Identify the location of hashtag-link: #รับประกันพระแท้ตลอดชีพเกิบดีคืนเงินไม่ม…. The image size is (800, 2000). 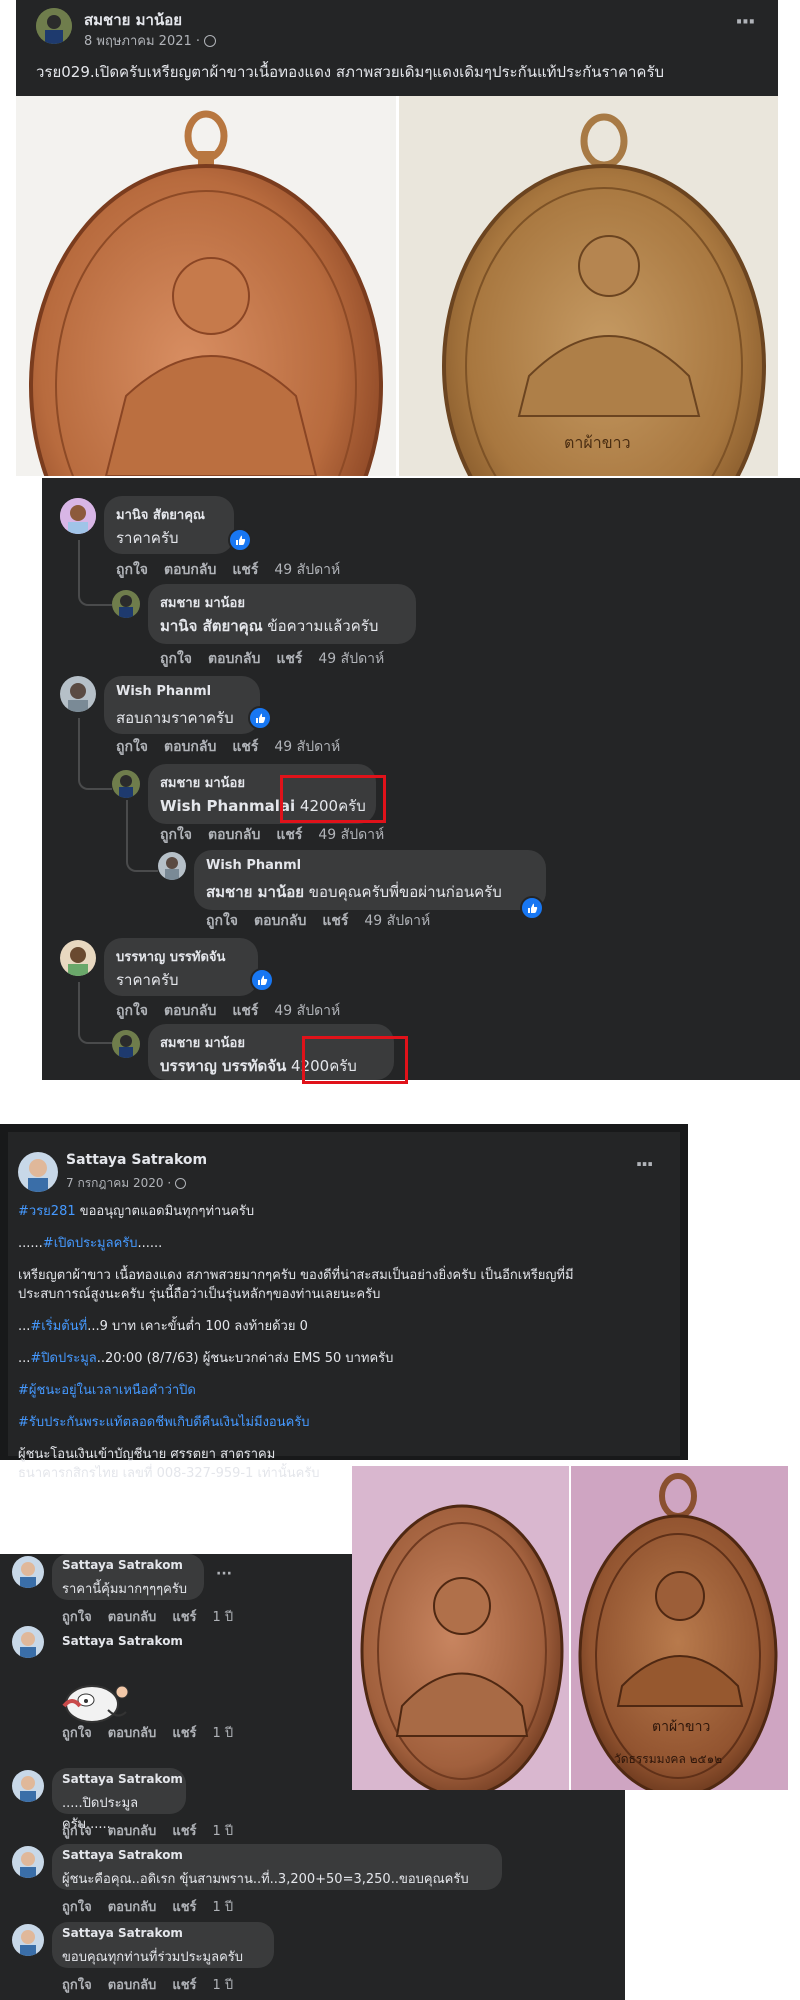
(164, 1422).